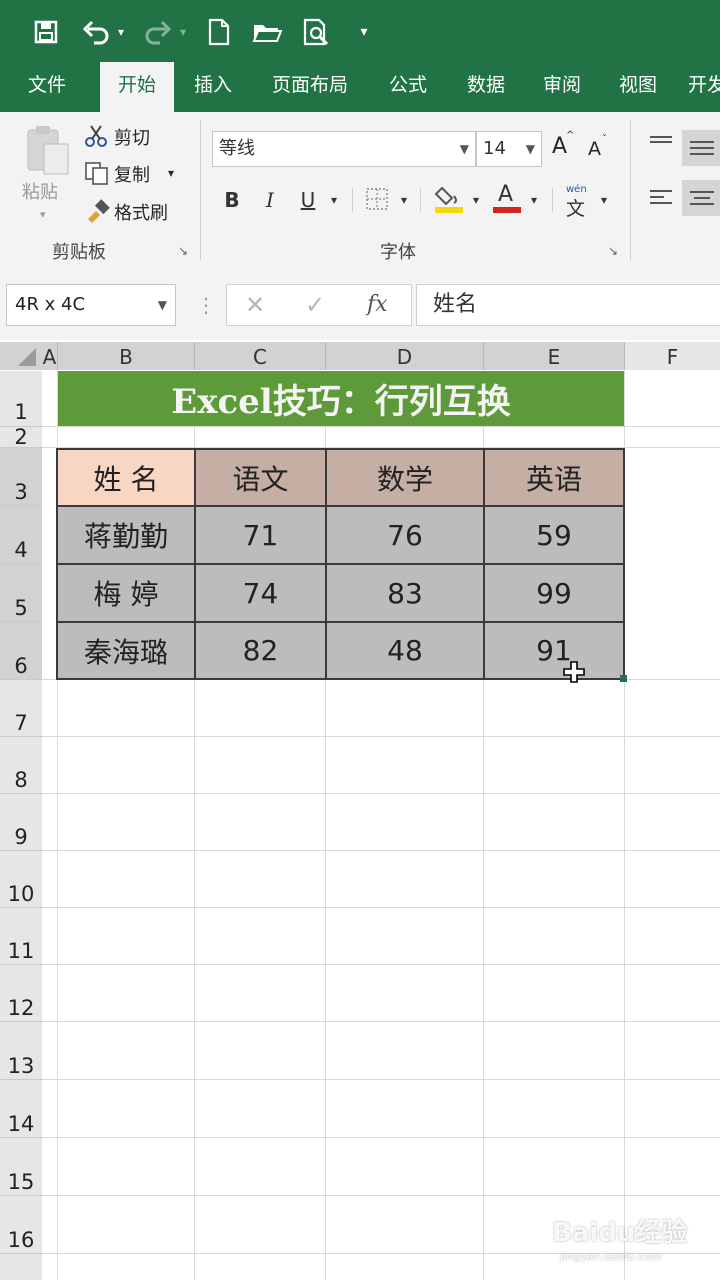  Describe the element at coordinates (578, 202) in the screenshot. I see `phonetic-guide-icon: wén 文` at that location.